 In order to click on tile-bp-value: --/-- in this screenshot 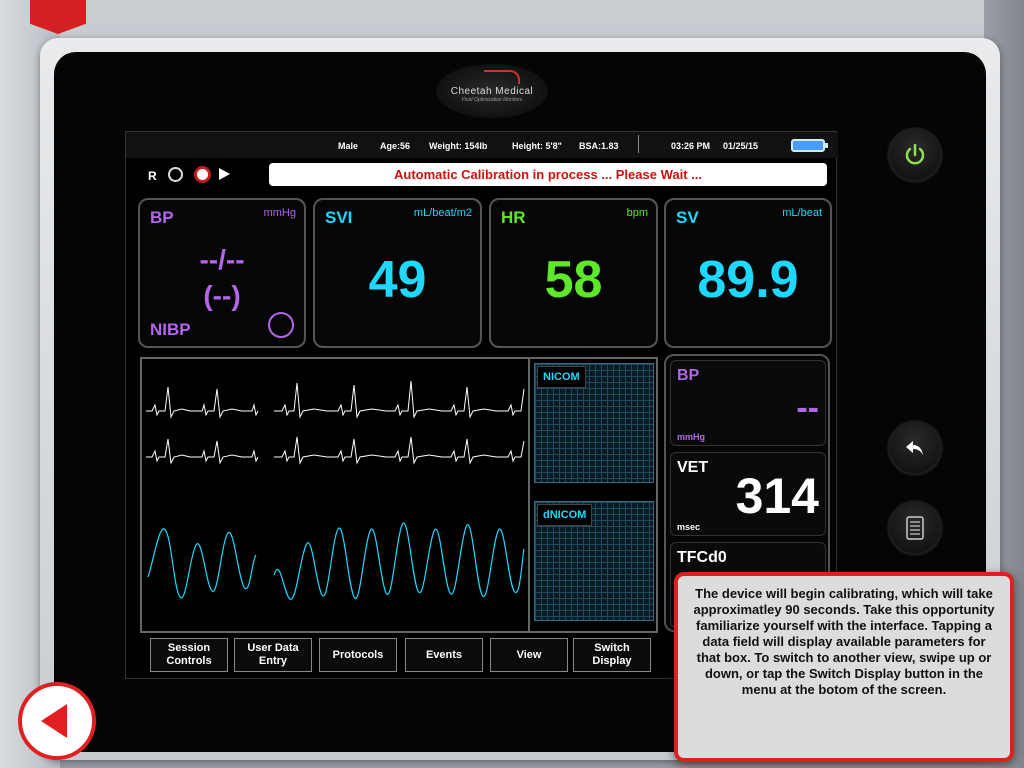, I will do `click(222, 259)`.